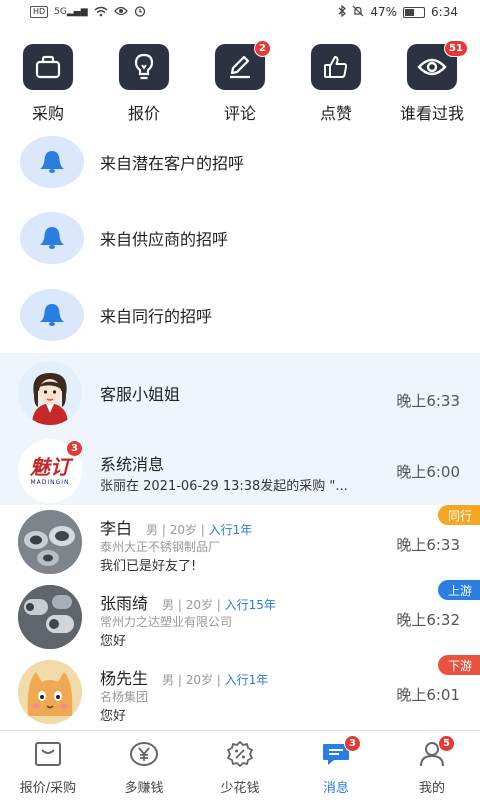 Image resolution: width=480 pixels, height=800 pixels. I want to click on chat-row: 杨先生男 | 20岁 | 入行1年 名杨集团 您好 晚上6:01 下游, so click(240, 692).